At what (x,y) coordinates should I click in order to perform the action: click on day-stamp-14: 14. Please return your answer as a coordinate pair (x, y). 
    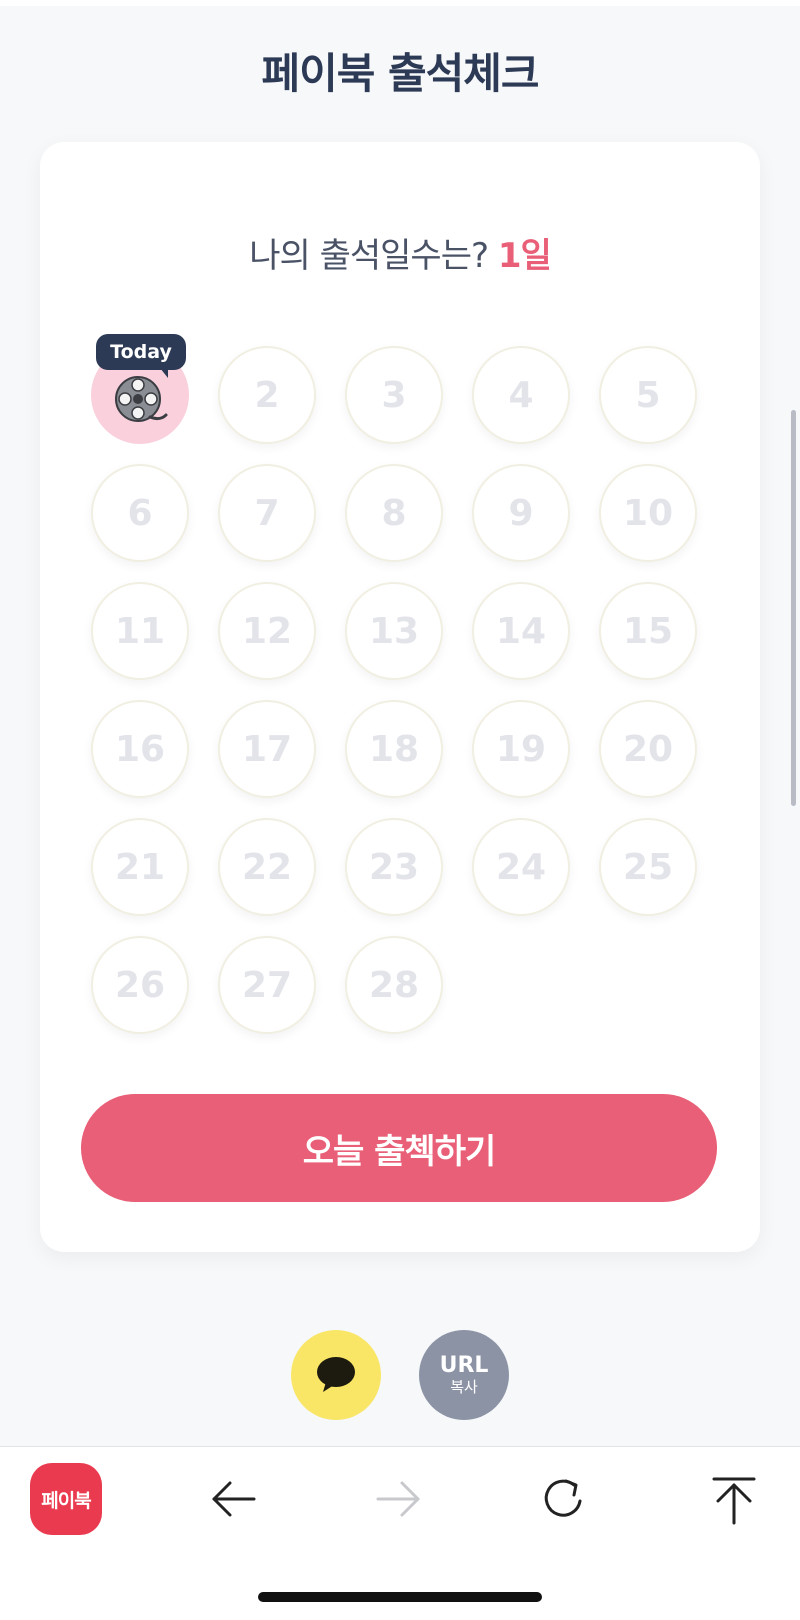
    Looking at the image, I should click on (521, 631).